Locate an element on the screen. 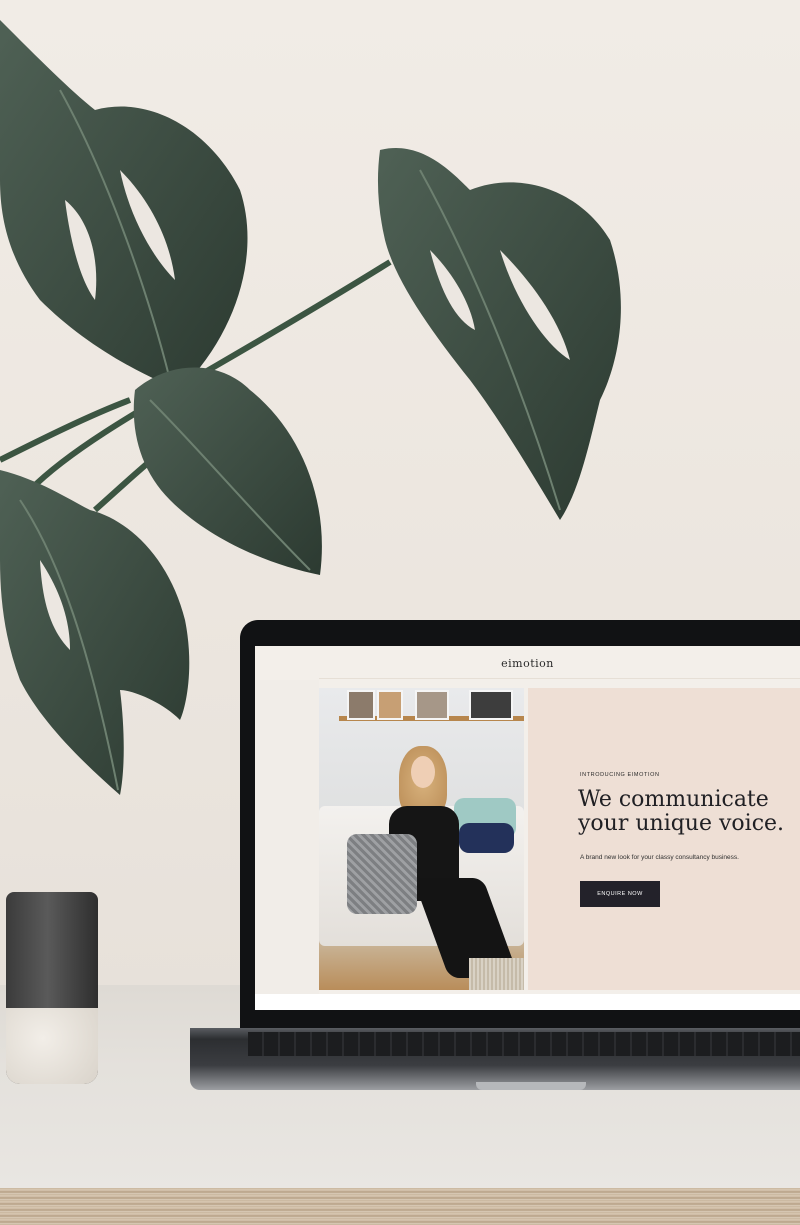 The height and width of the screenshot is (1225, 800). laptop-notch is located at coordinates (531, 1086).